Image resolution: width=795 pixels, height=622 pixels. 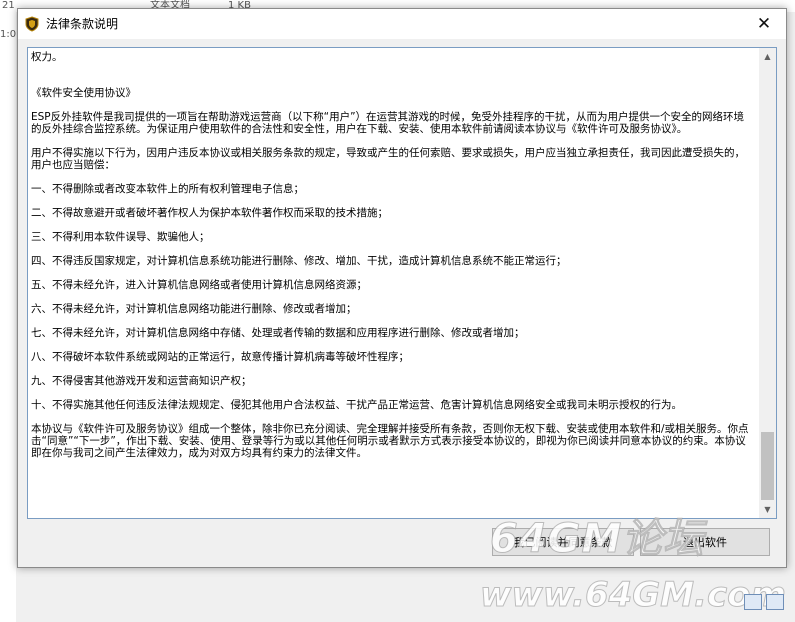 I want to click on view-icon, so click(x=753, y=602).